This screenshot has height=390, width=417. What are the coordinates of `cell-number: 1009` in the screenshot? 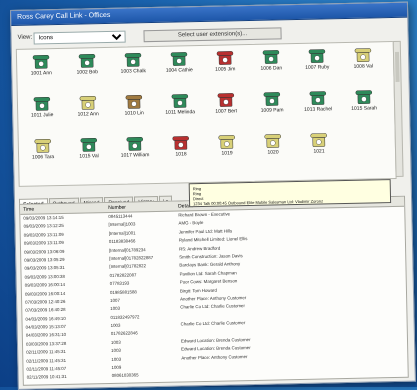 It's located at (116, 367).